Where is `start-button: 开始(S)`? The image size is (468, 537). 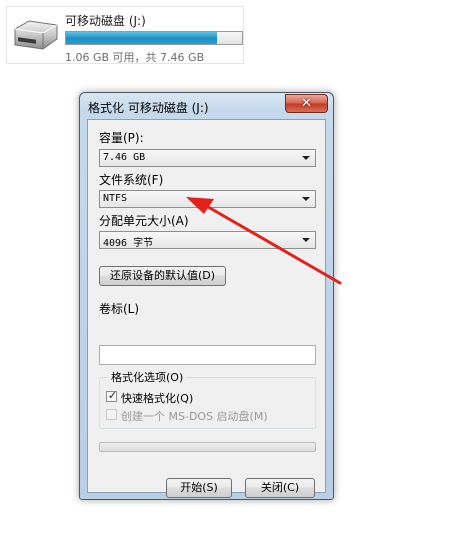 start-button: 开始(S) is located at coordinates (199, 488).